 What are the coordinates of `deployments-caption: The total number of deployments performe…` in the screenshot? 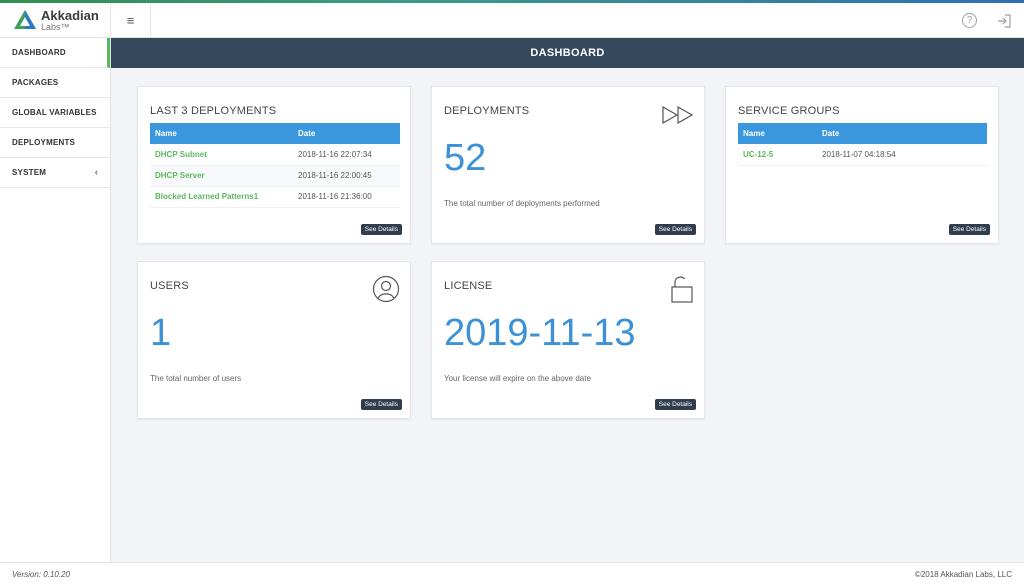 It's located at (522, 203).